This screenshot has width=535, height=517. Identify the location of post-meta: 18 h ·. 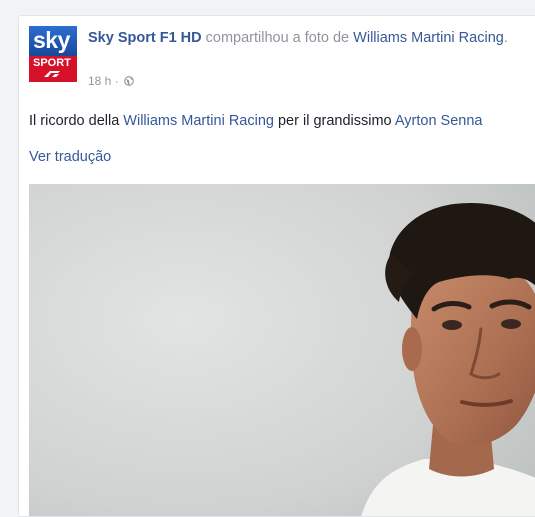
(111, 81).